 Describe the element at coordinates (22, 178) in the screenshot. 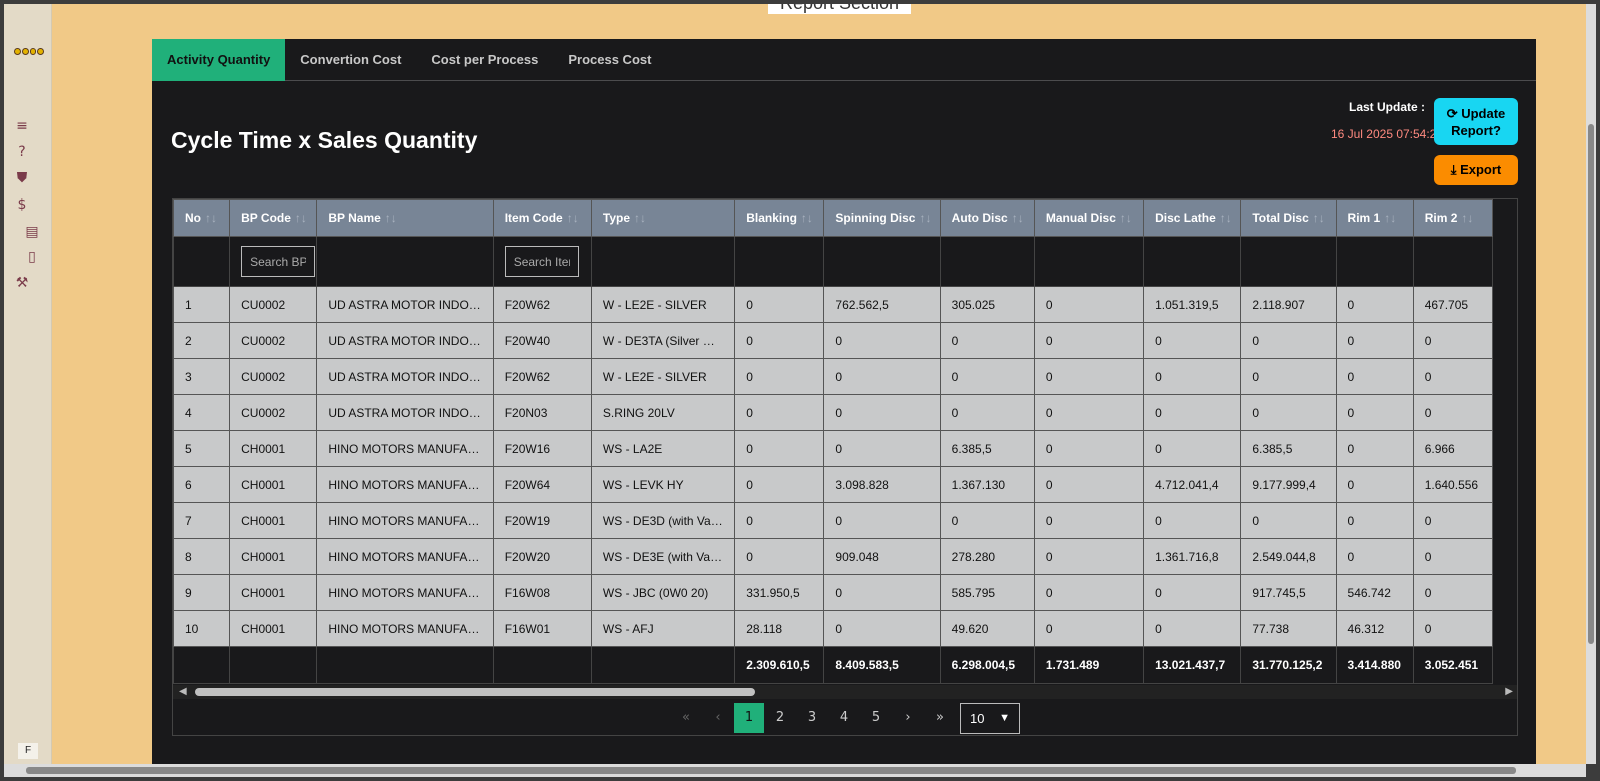

I see `shield-icon: ⛊` at that location.